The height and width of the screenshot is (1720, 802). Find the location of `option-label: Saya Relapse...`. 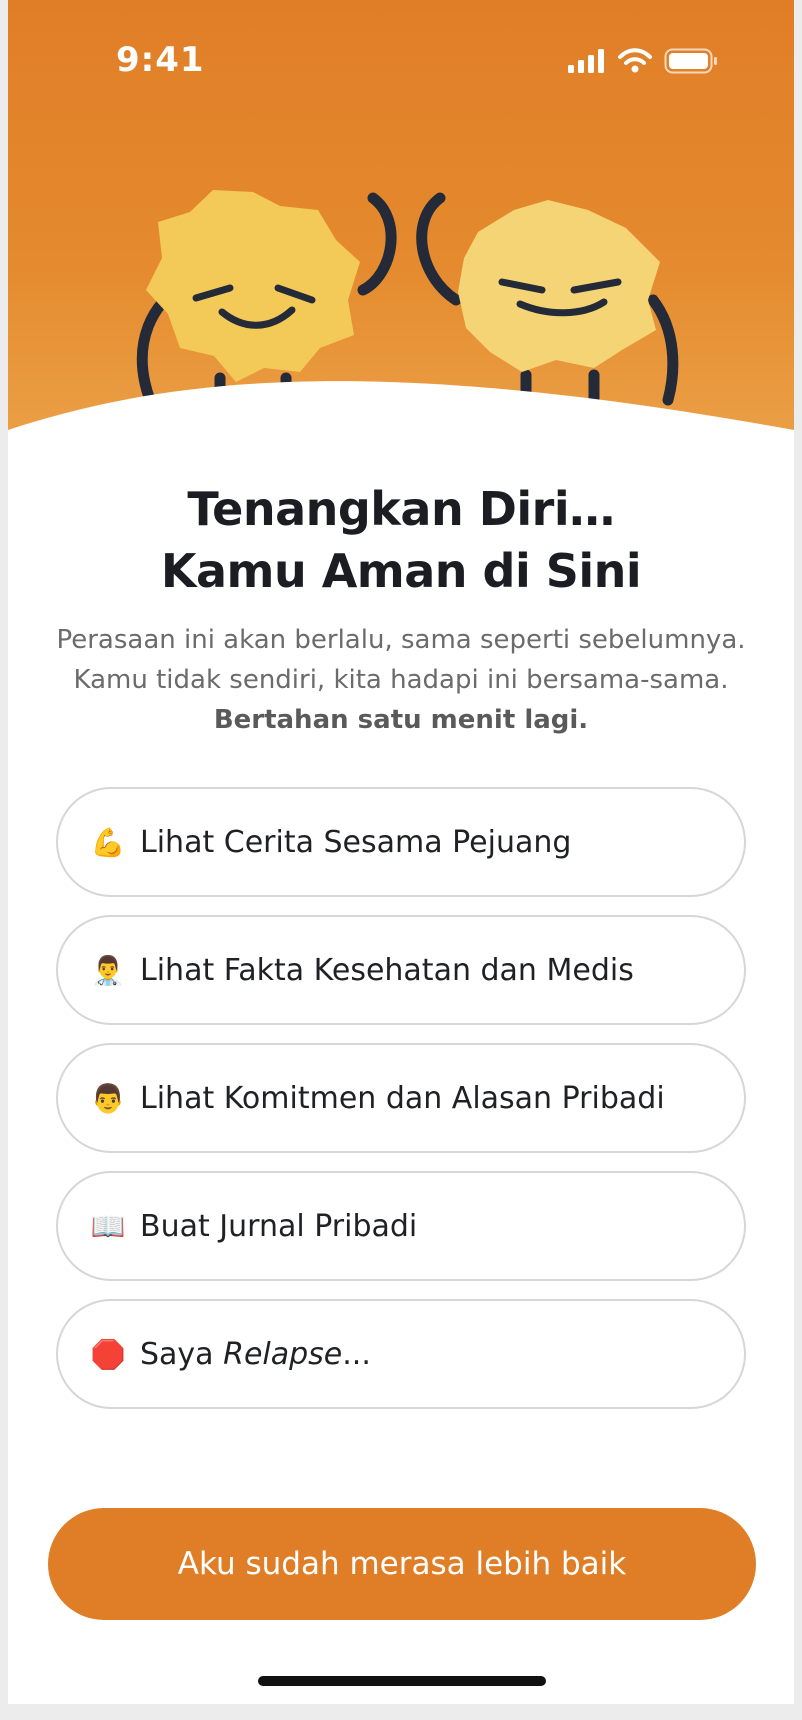

option-label: Saya Relapse... is located at coordinates (255, 1354).